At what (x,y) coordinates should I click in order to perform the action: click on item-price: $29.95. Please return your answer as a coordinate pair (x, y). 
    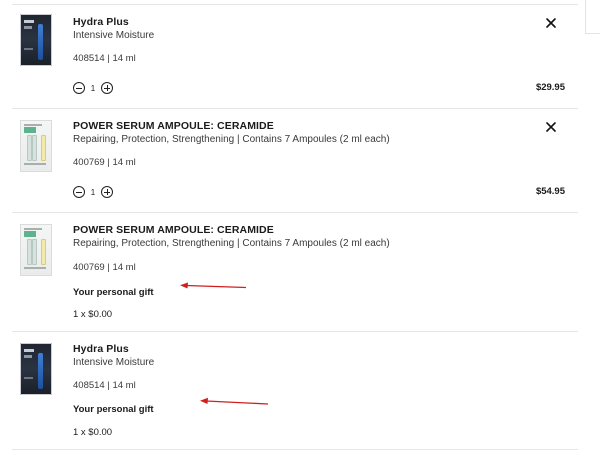
    Looking at the image, I should click on (550, 87).